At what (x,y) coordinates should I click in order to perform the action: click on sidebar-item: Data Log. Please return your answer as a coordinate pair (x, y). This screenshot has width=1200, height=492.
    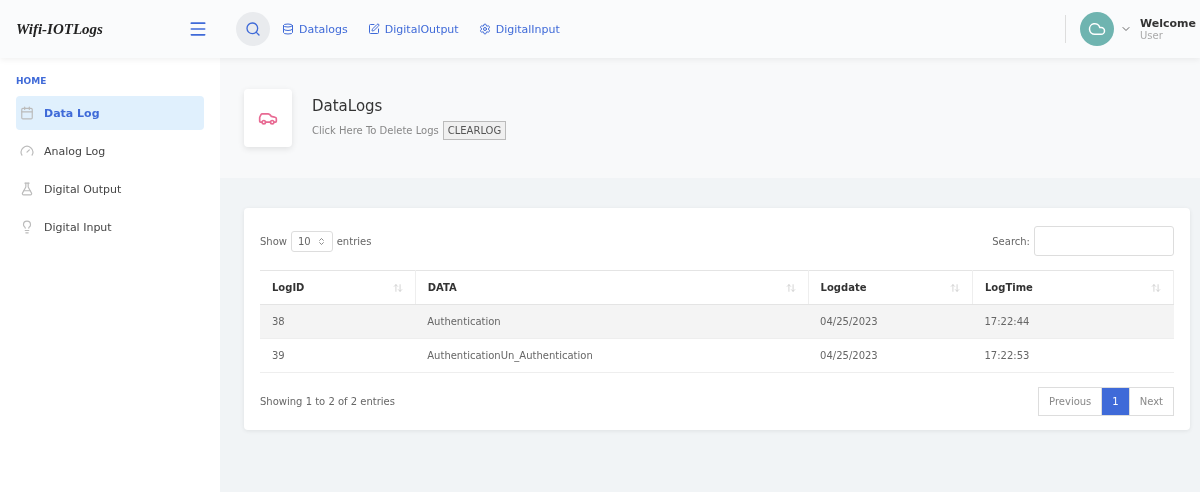
    Looking at the image, I should click on (110, 113).